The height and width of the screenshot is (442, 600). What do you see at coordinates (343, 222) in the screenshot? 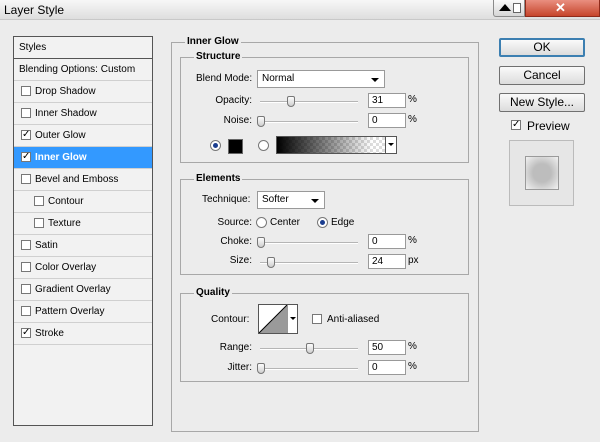
I see `source-edge-label: Edge` at bounding box center [343, 222].